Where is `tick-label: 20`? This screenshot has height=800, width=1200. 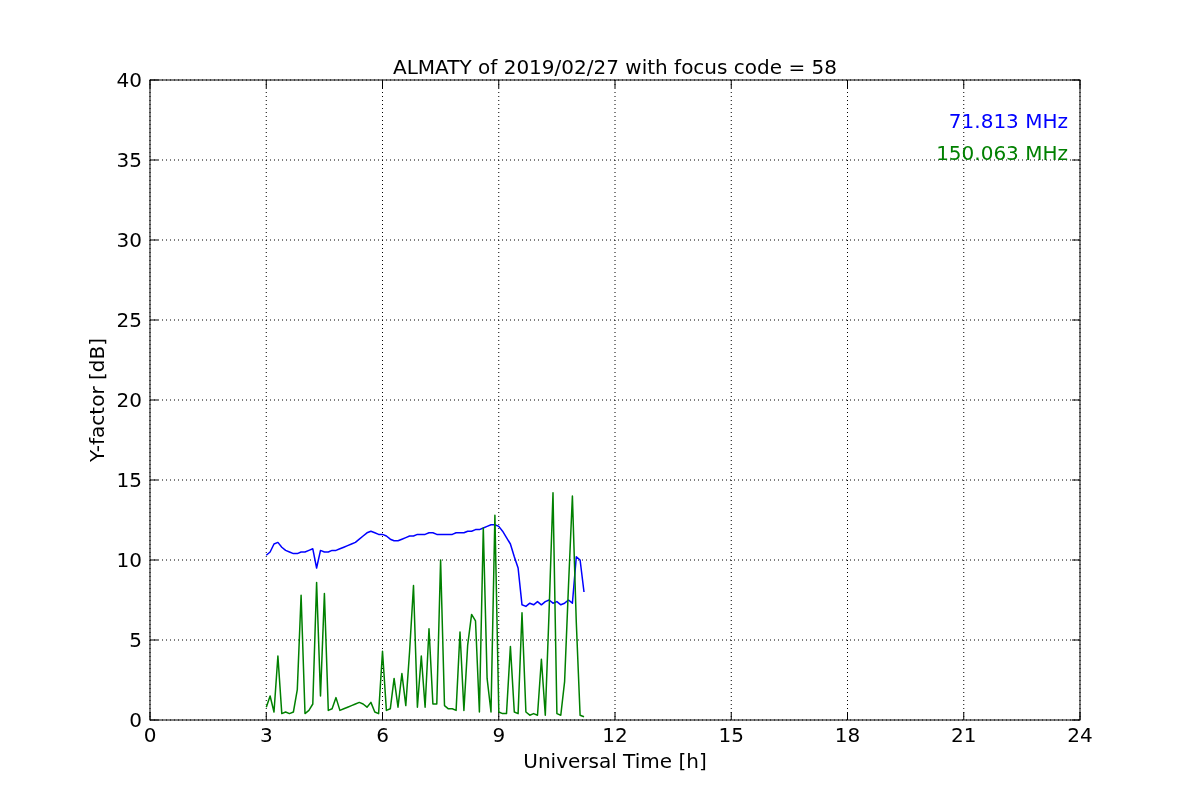 tick-label: 20 is located at coordinates (129, 400).